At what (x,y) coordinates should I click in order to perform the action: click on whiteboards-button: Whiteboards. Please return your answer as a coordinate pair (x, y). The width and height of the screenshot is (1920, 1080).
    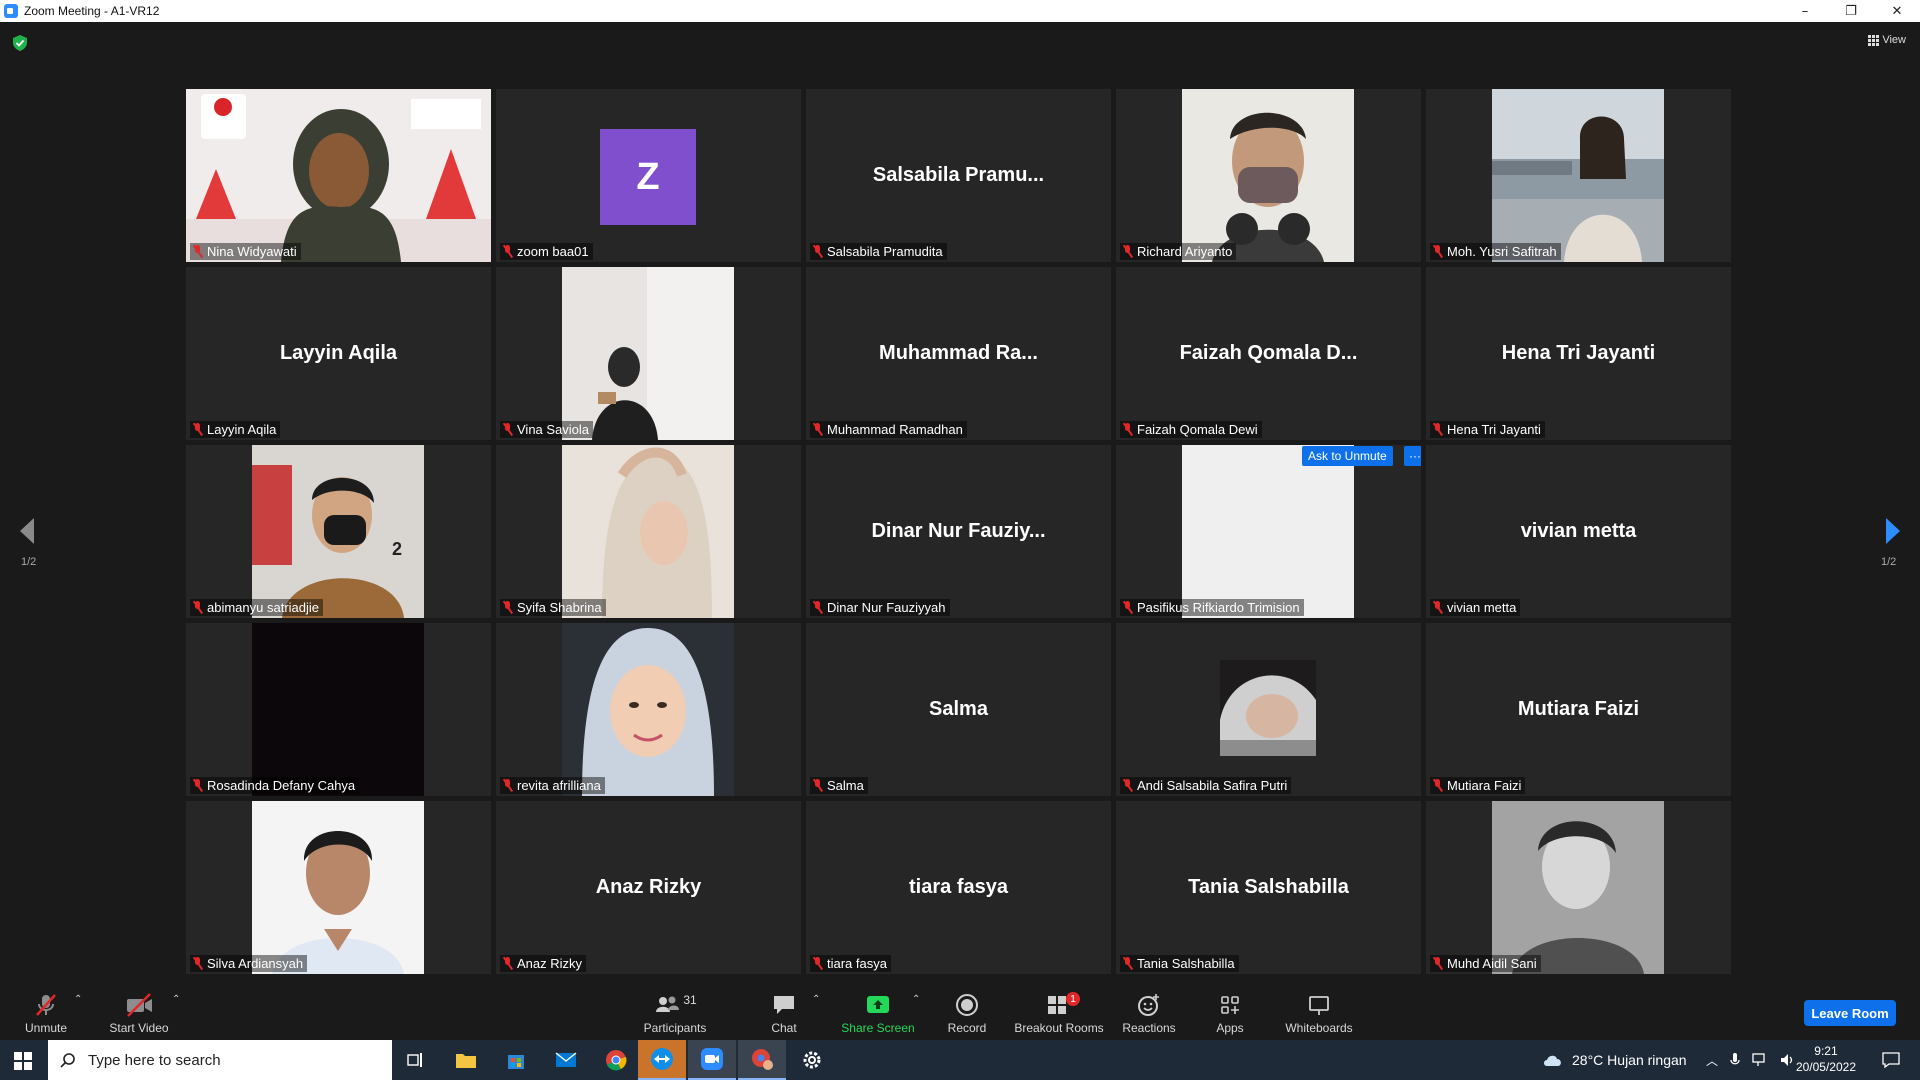
    Looking at the image, I should click on (1319, 1010).